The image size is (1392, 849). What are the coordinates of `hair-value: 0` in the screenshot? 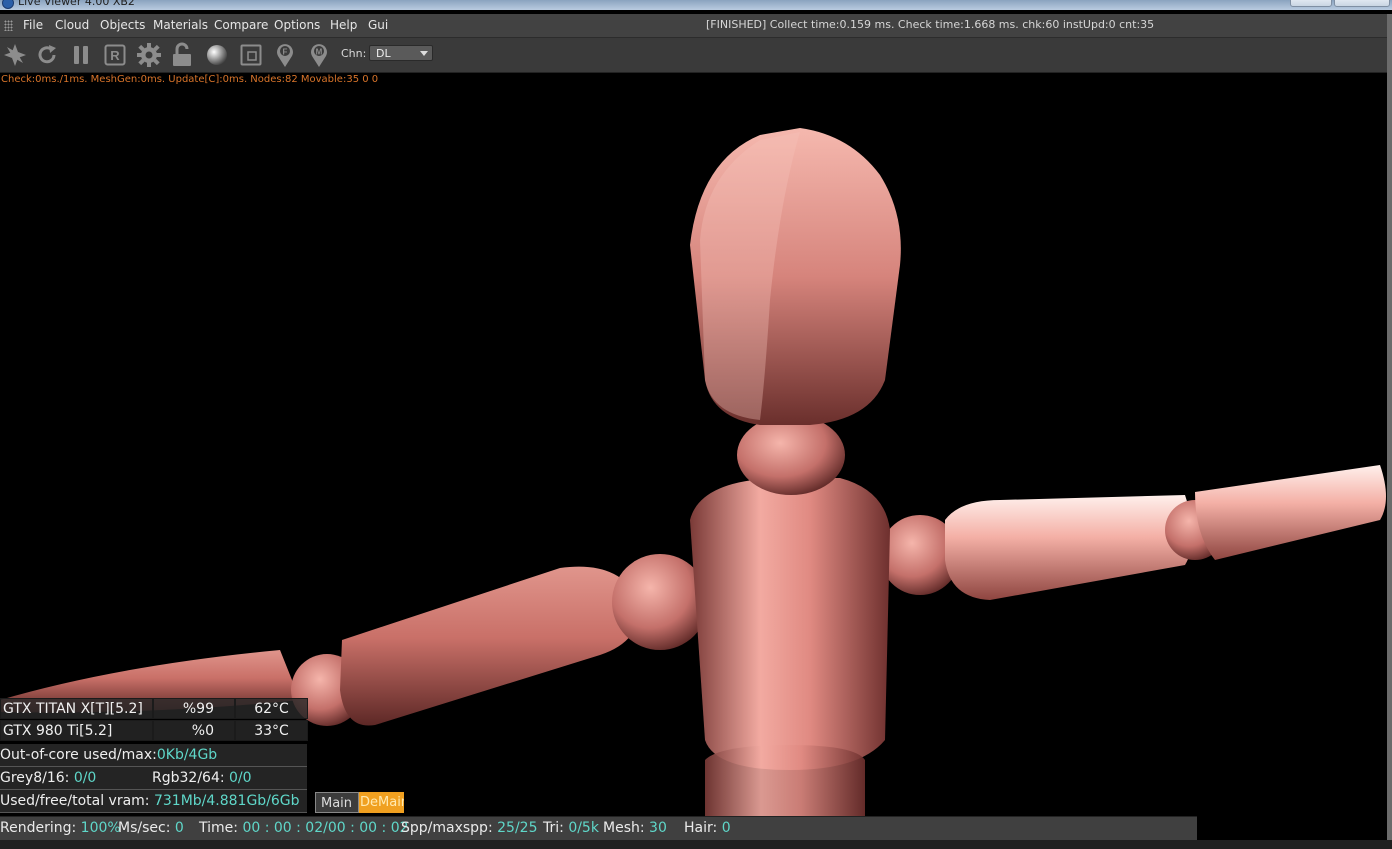 It's located at (726, 828).